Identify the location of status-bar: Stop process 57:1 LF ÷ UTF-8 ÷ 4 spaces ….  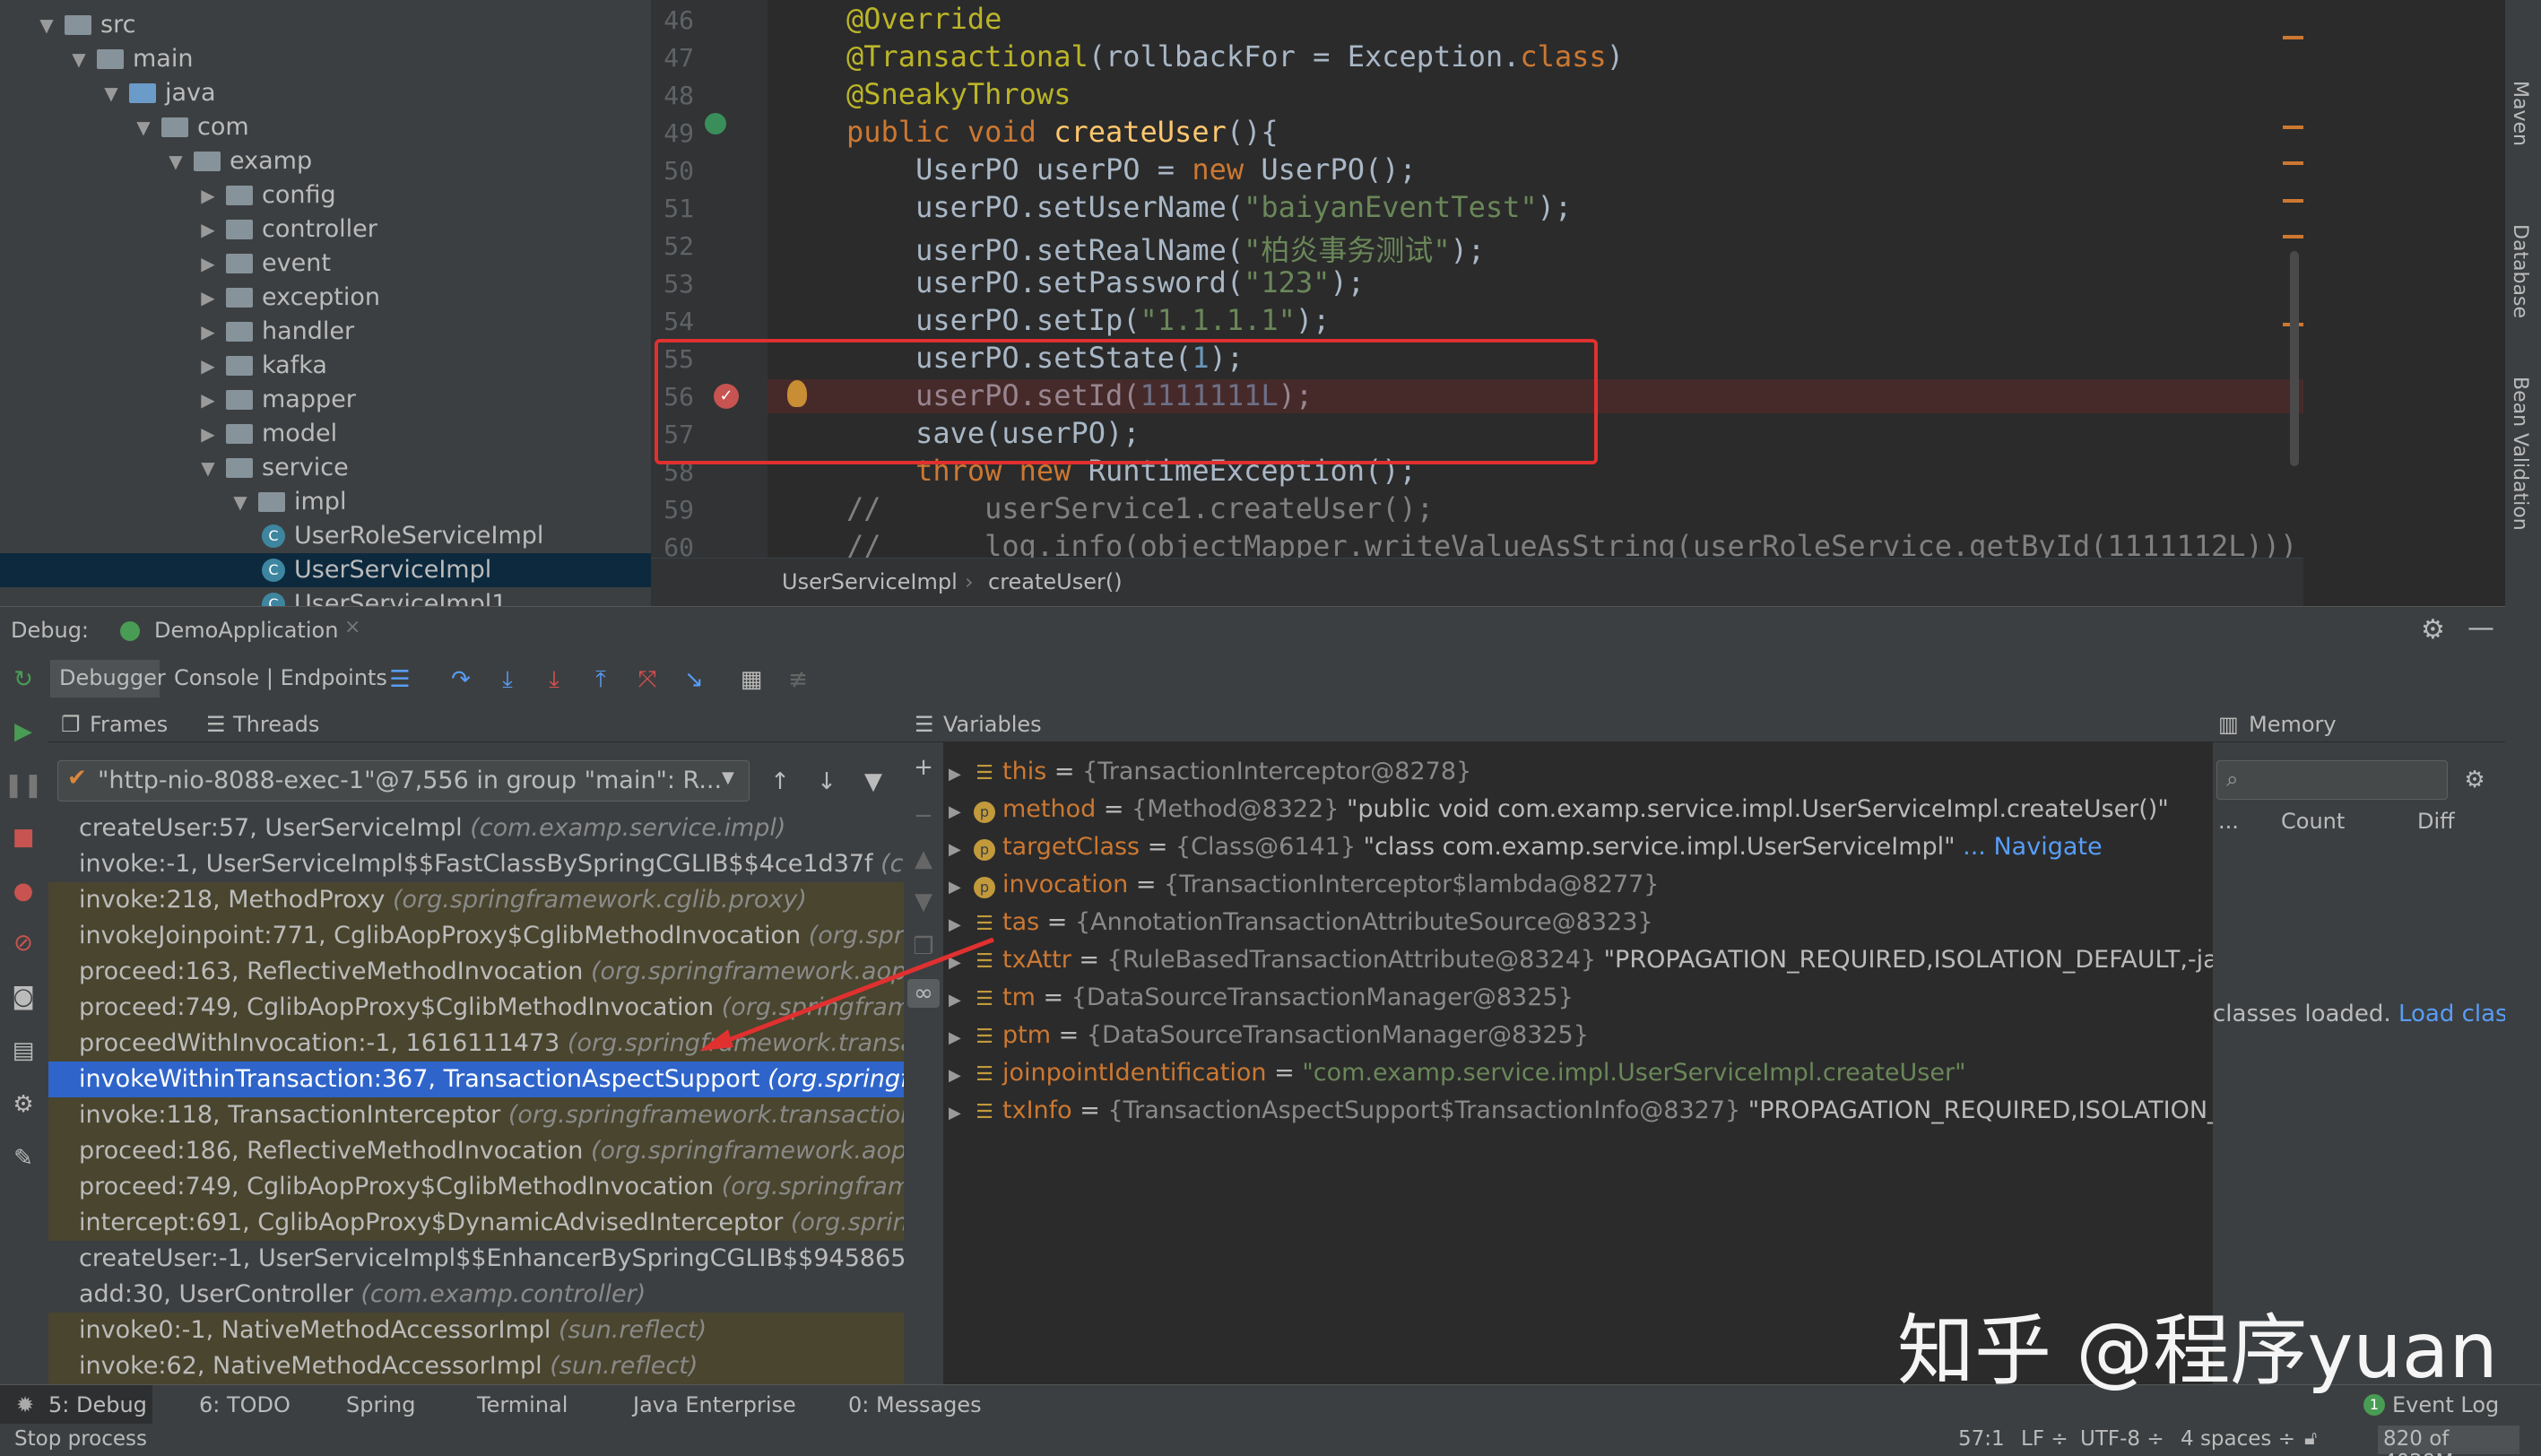
(1271, 1440).